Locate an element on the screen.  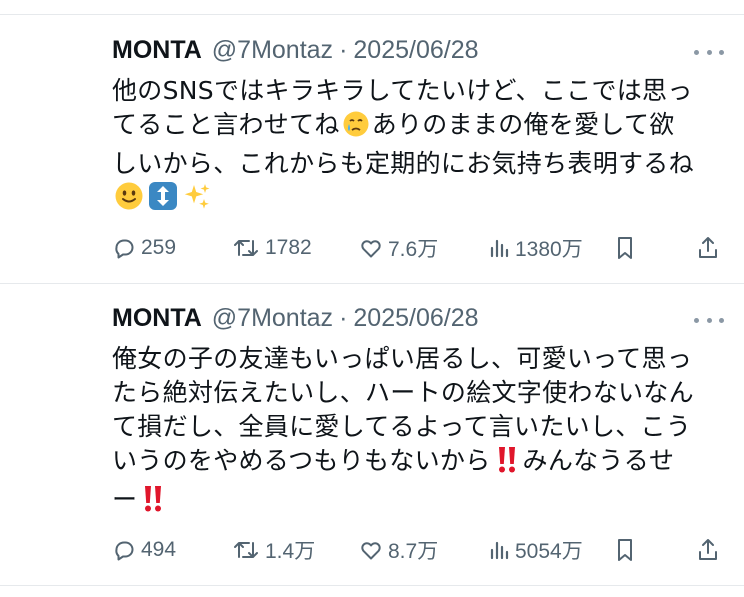
reply-count: 259 is located at coordinates (159, 247).